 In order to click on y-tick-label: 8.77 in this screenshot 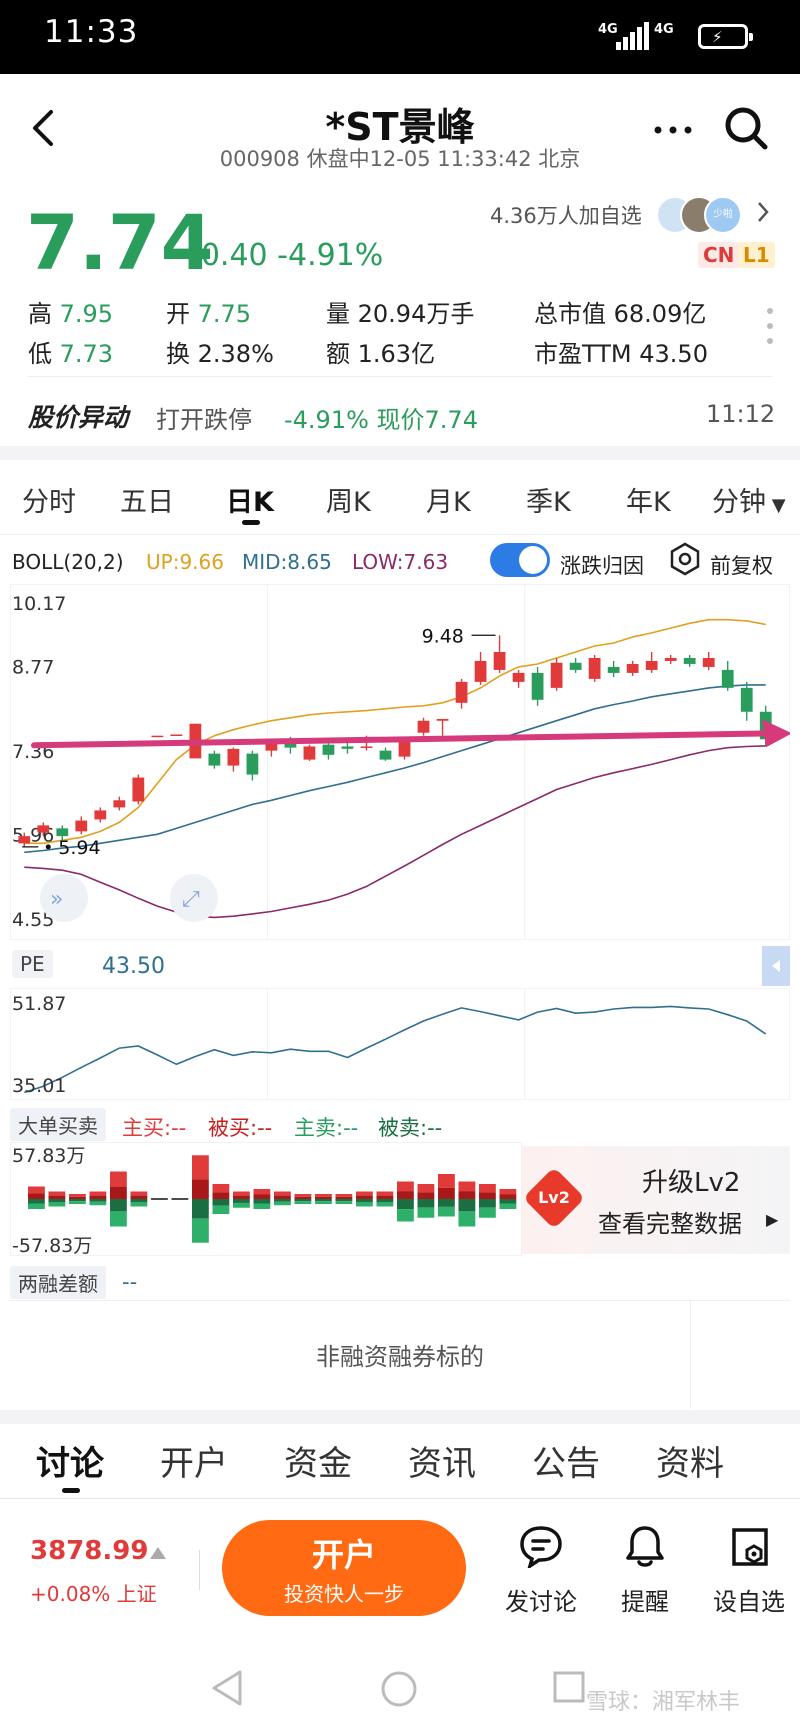, I will do `click(33, 668)`.